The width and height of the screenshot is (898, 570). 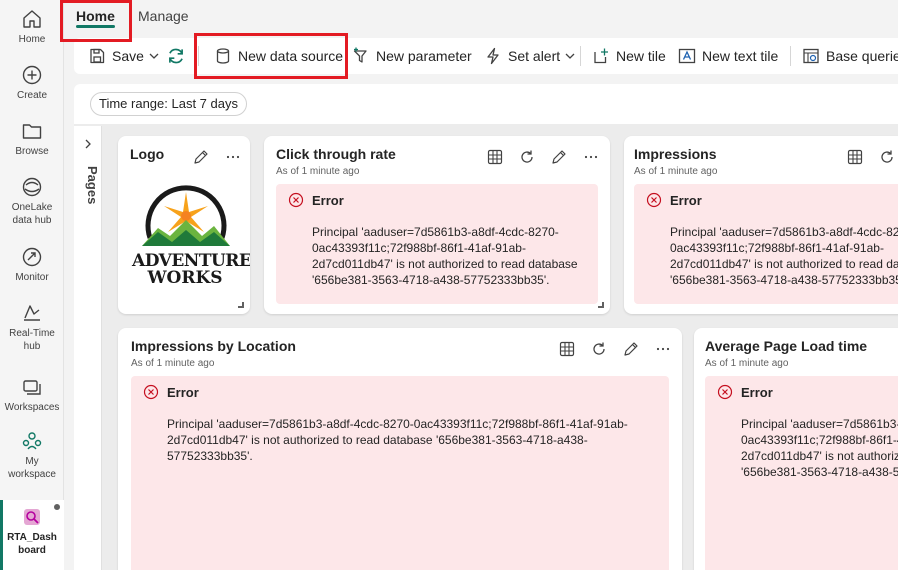 What do you see at coordinates (147, 154) in the screenshot?
I see `tile-title: Logo` at bounding box center [147, 154].